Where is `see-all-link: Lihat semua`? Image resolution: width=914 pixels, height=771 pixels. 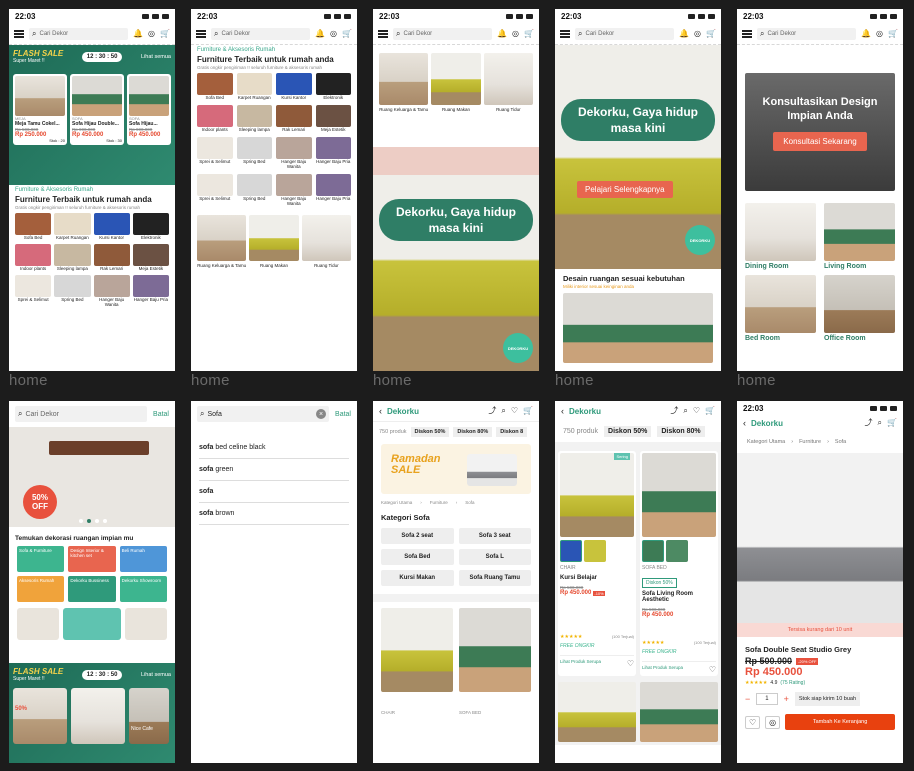 see-all-link: Lihat semua is located at coordinates (156, 57).